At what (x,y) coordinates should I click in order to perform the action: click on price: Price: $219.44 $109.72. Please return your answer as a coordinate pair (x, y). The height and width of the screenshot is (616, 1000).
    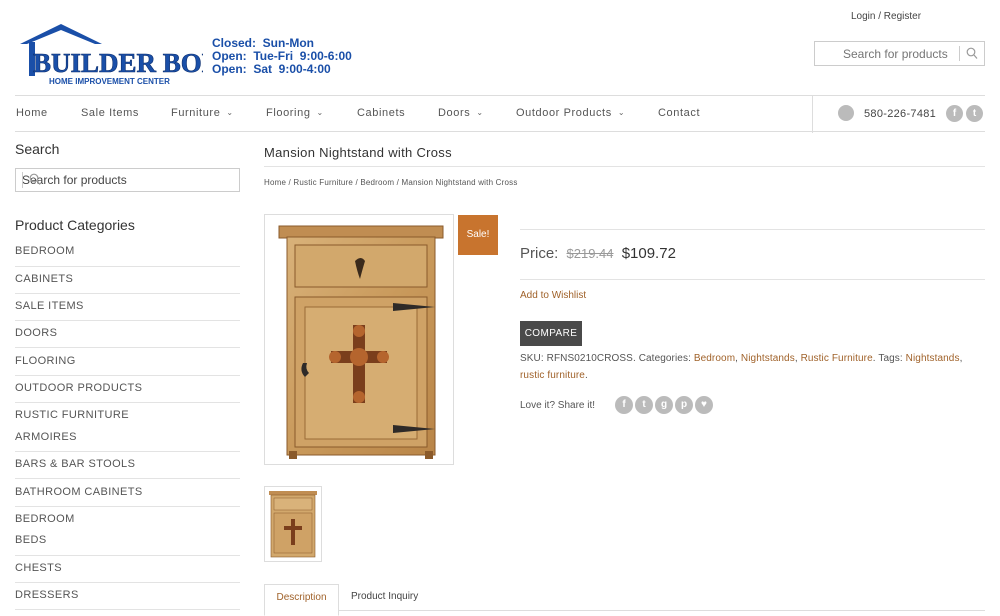
    Looking at the image, I should click on (598, 253).